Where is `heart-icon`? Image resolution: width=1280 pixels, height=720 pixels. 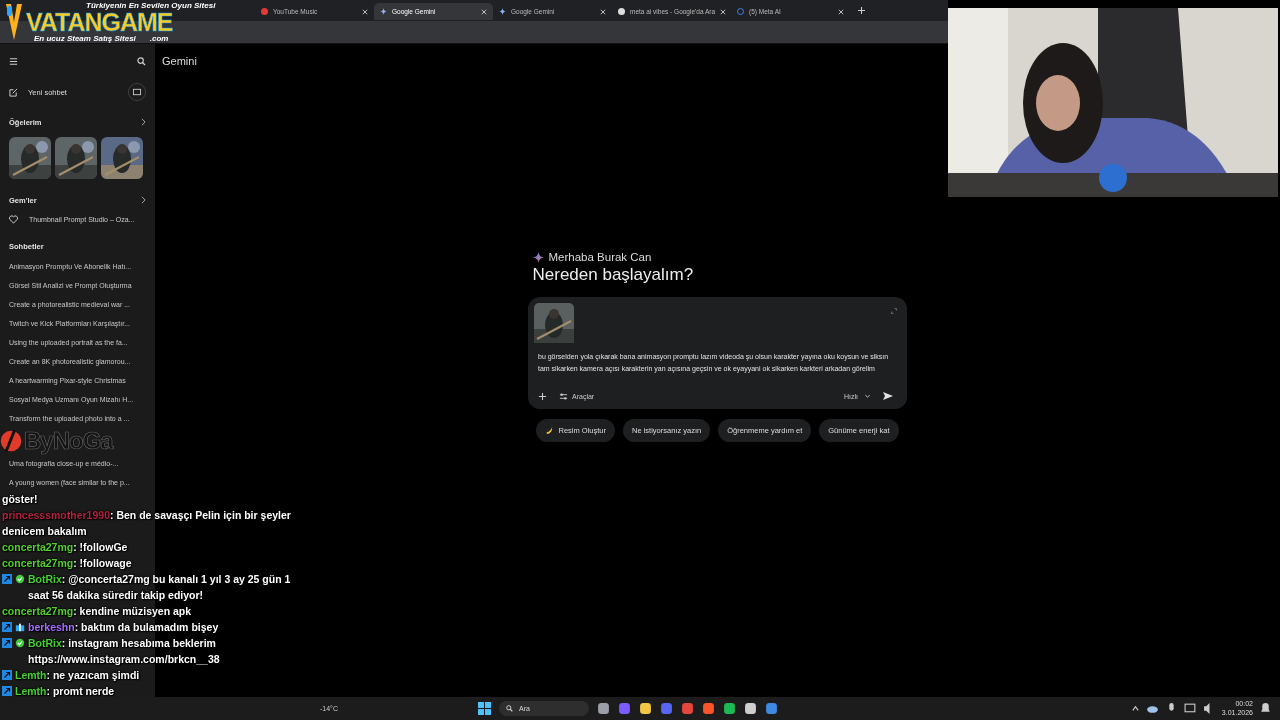 heart-icon is located at coordinates (13, 219).